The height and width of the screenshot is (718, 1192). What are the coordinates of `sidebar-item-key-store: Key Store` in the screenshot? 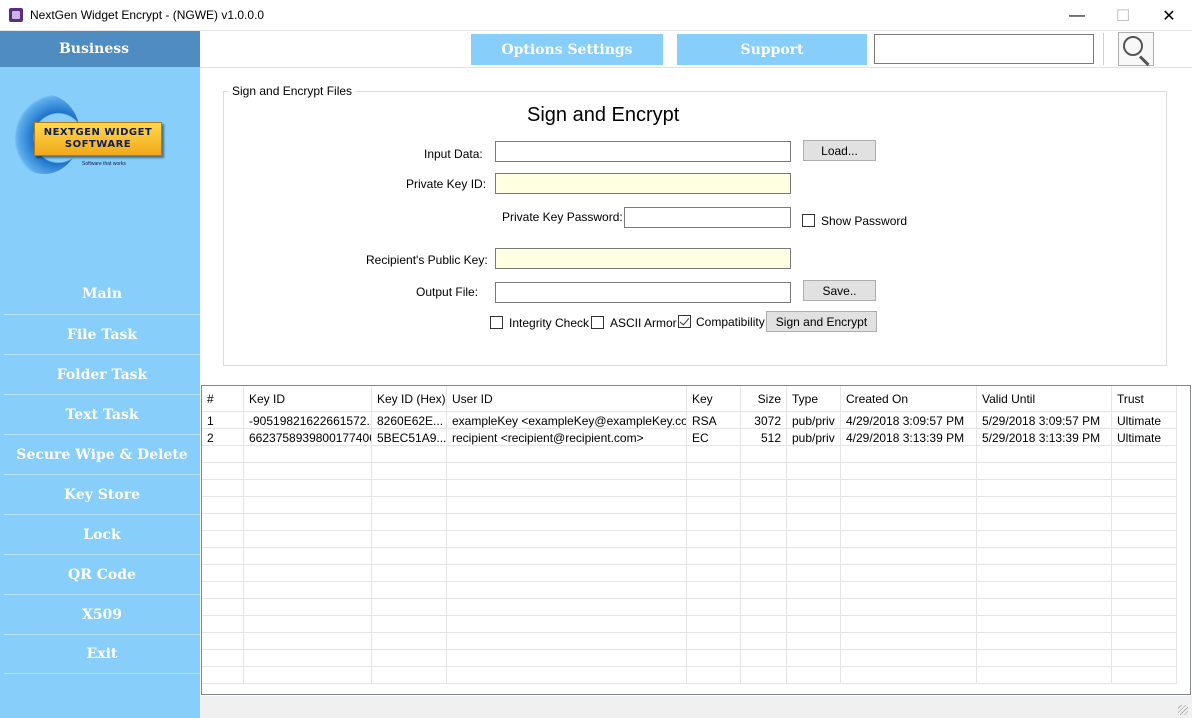 It's located at (102, 494).